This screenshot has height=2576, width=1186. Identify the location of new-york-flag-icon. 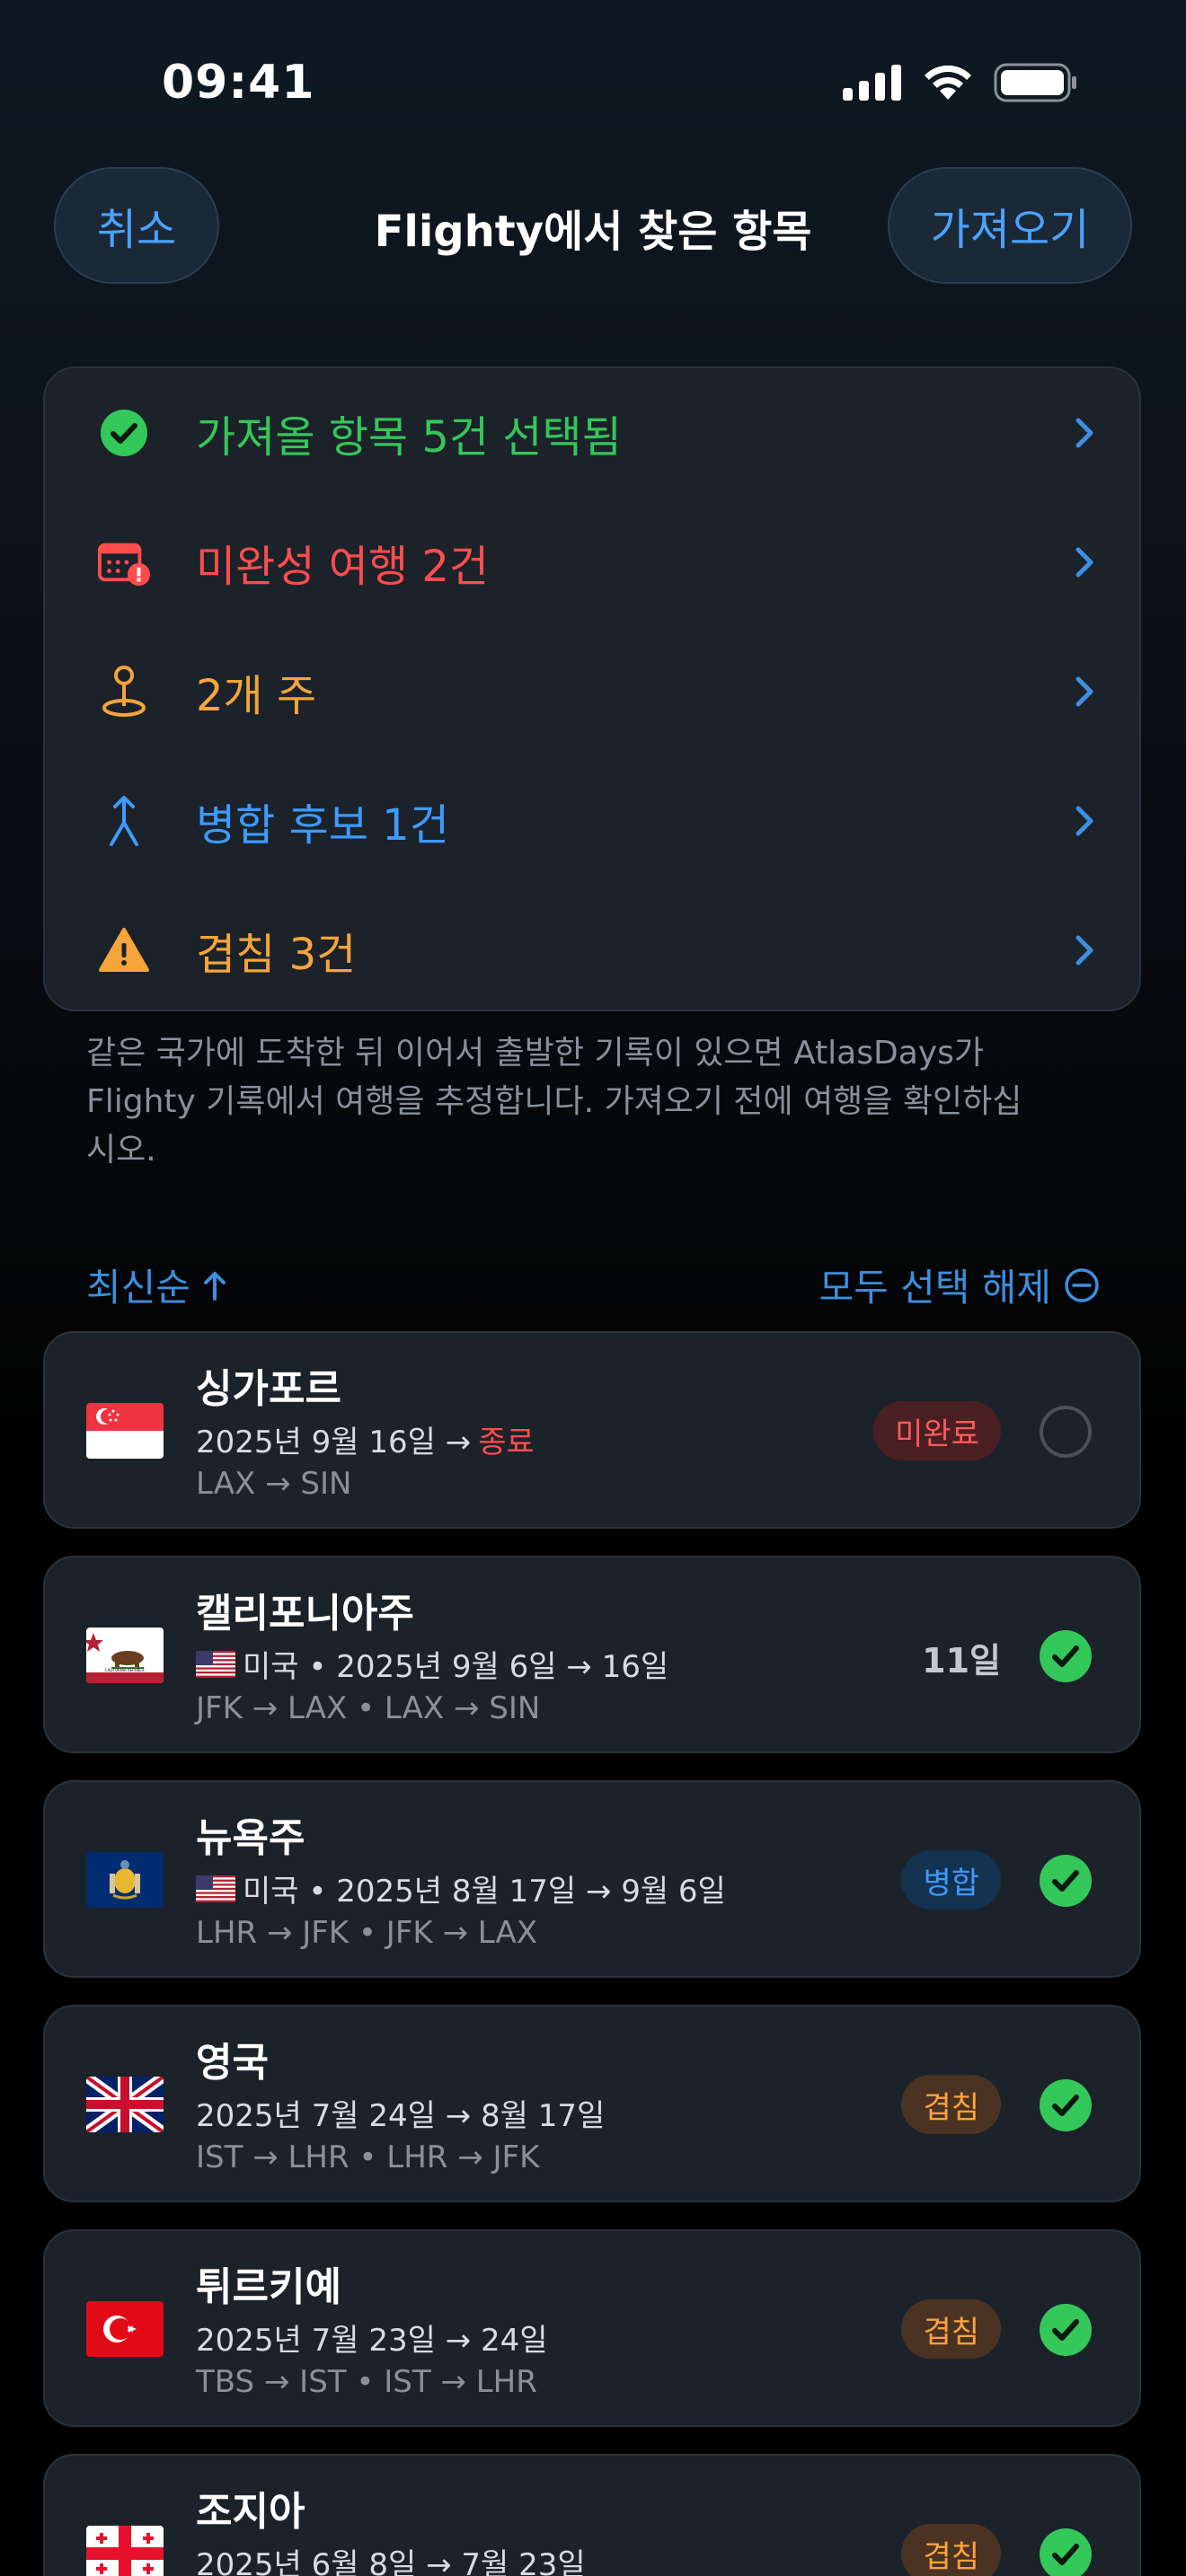
(125, 1880).